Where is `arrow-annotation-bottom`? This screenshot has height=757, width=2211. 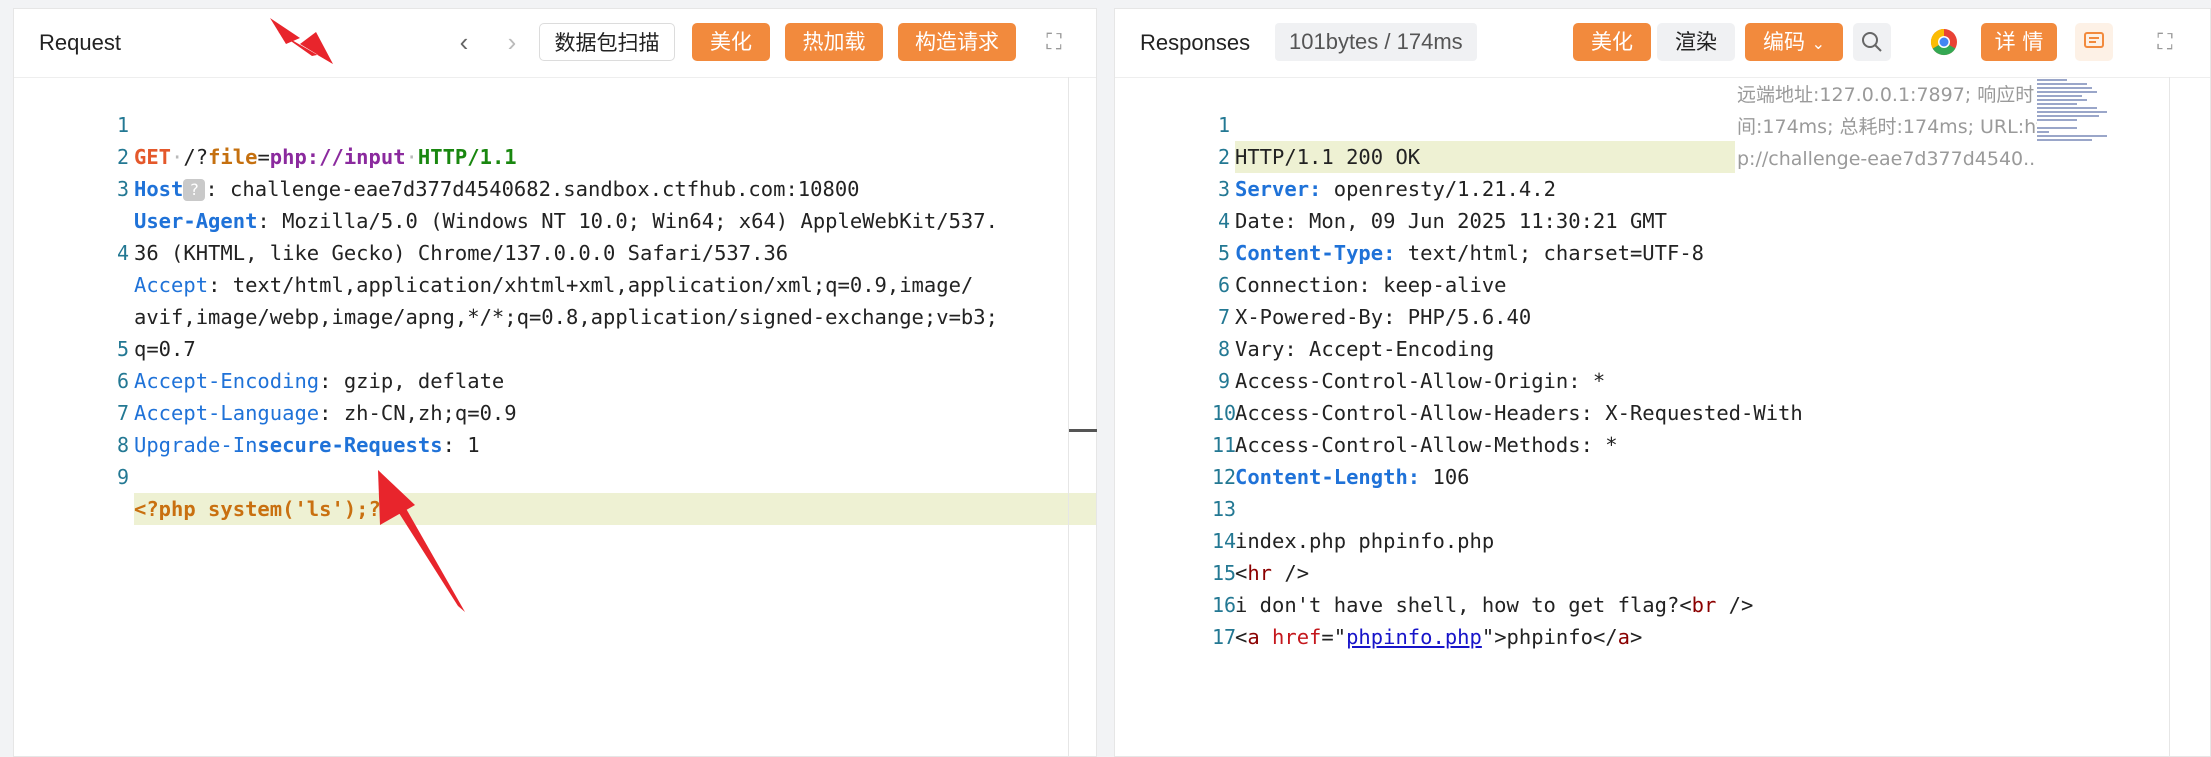 arrow-annotation-bottom is located at coordinates (421, 541).